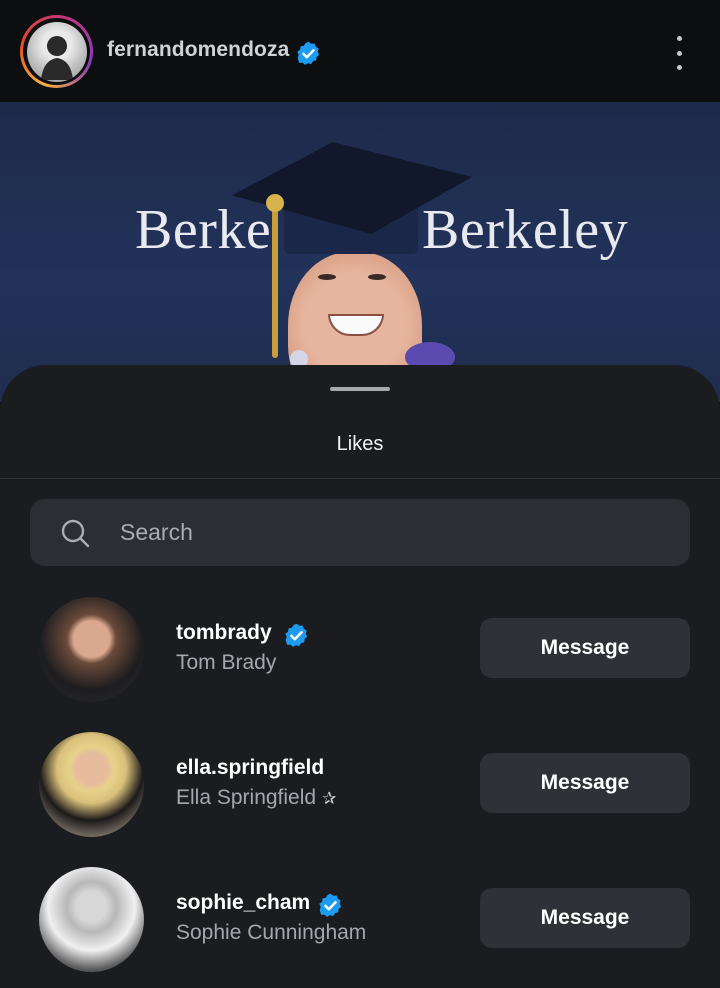  I want to click on search-input, so click(390, 532).